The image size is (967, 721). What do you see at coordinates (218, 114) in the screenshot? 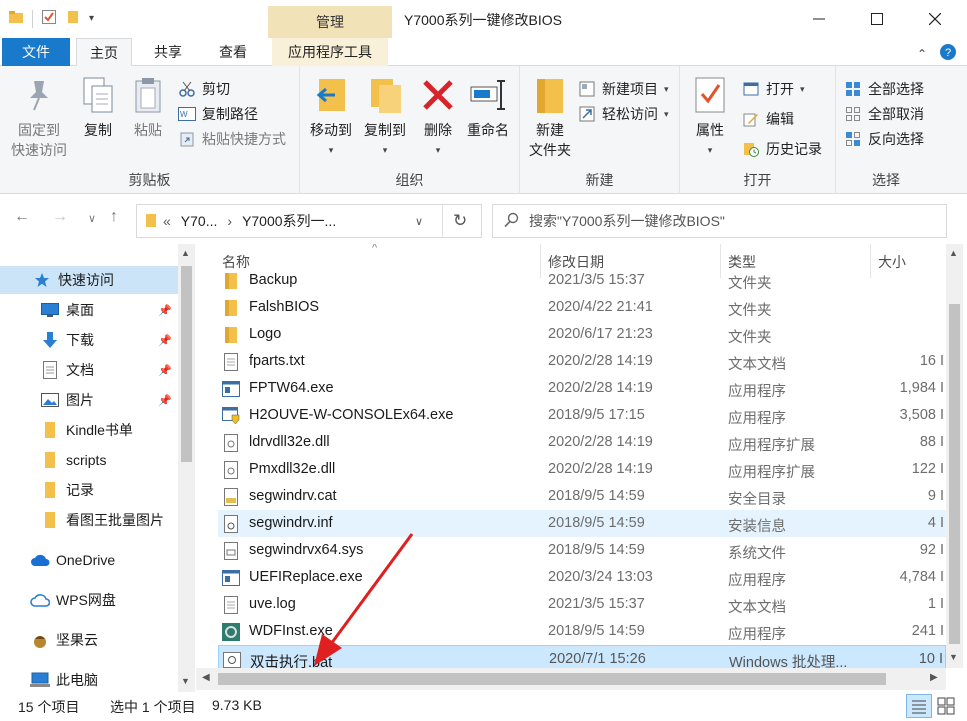
I see `copy-path-button: W 复制路径` at bounding box center [218, 114].